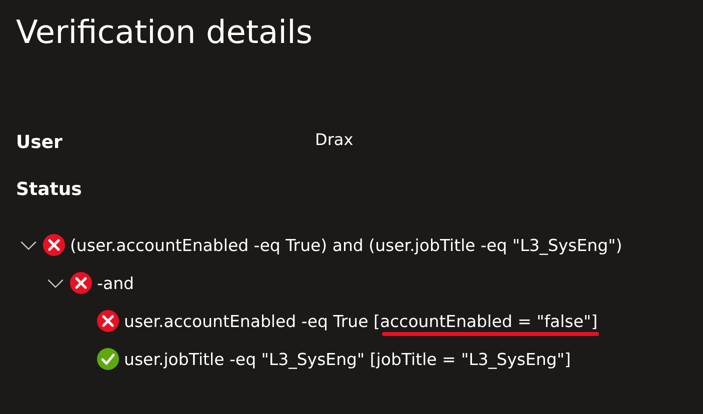 The image size is (703, 414). What do you see at coordinates (40, 142) in the screenshot?
I see `field-label: User` at bounding box center [40, 142].